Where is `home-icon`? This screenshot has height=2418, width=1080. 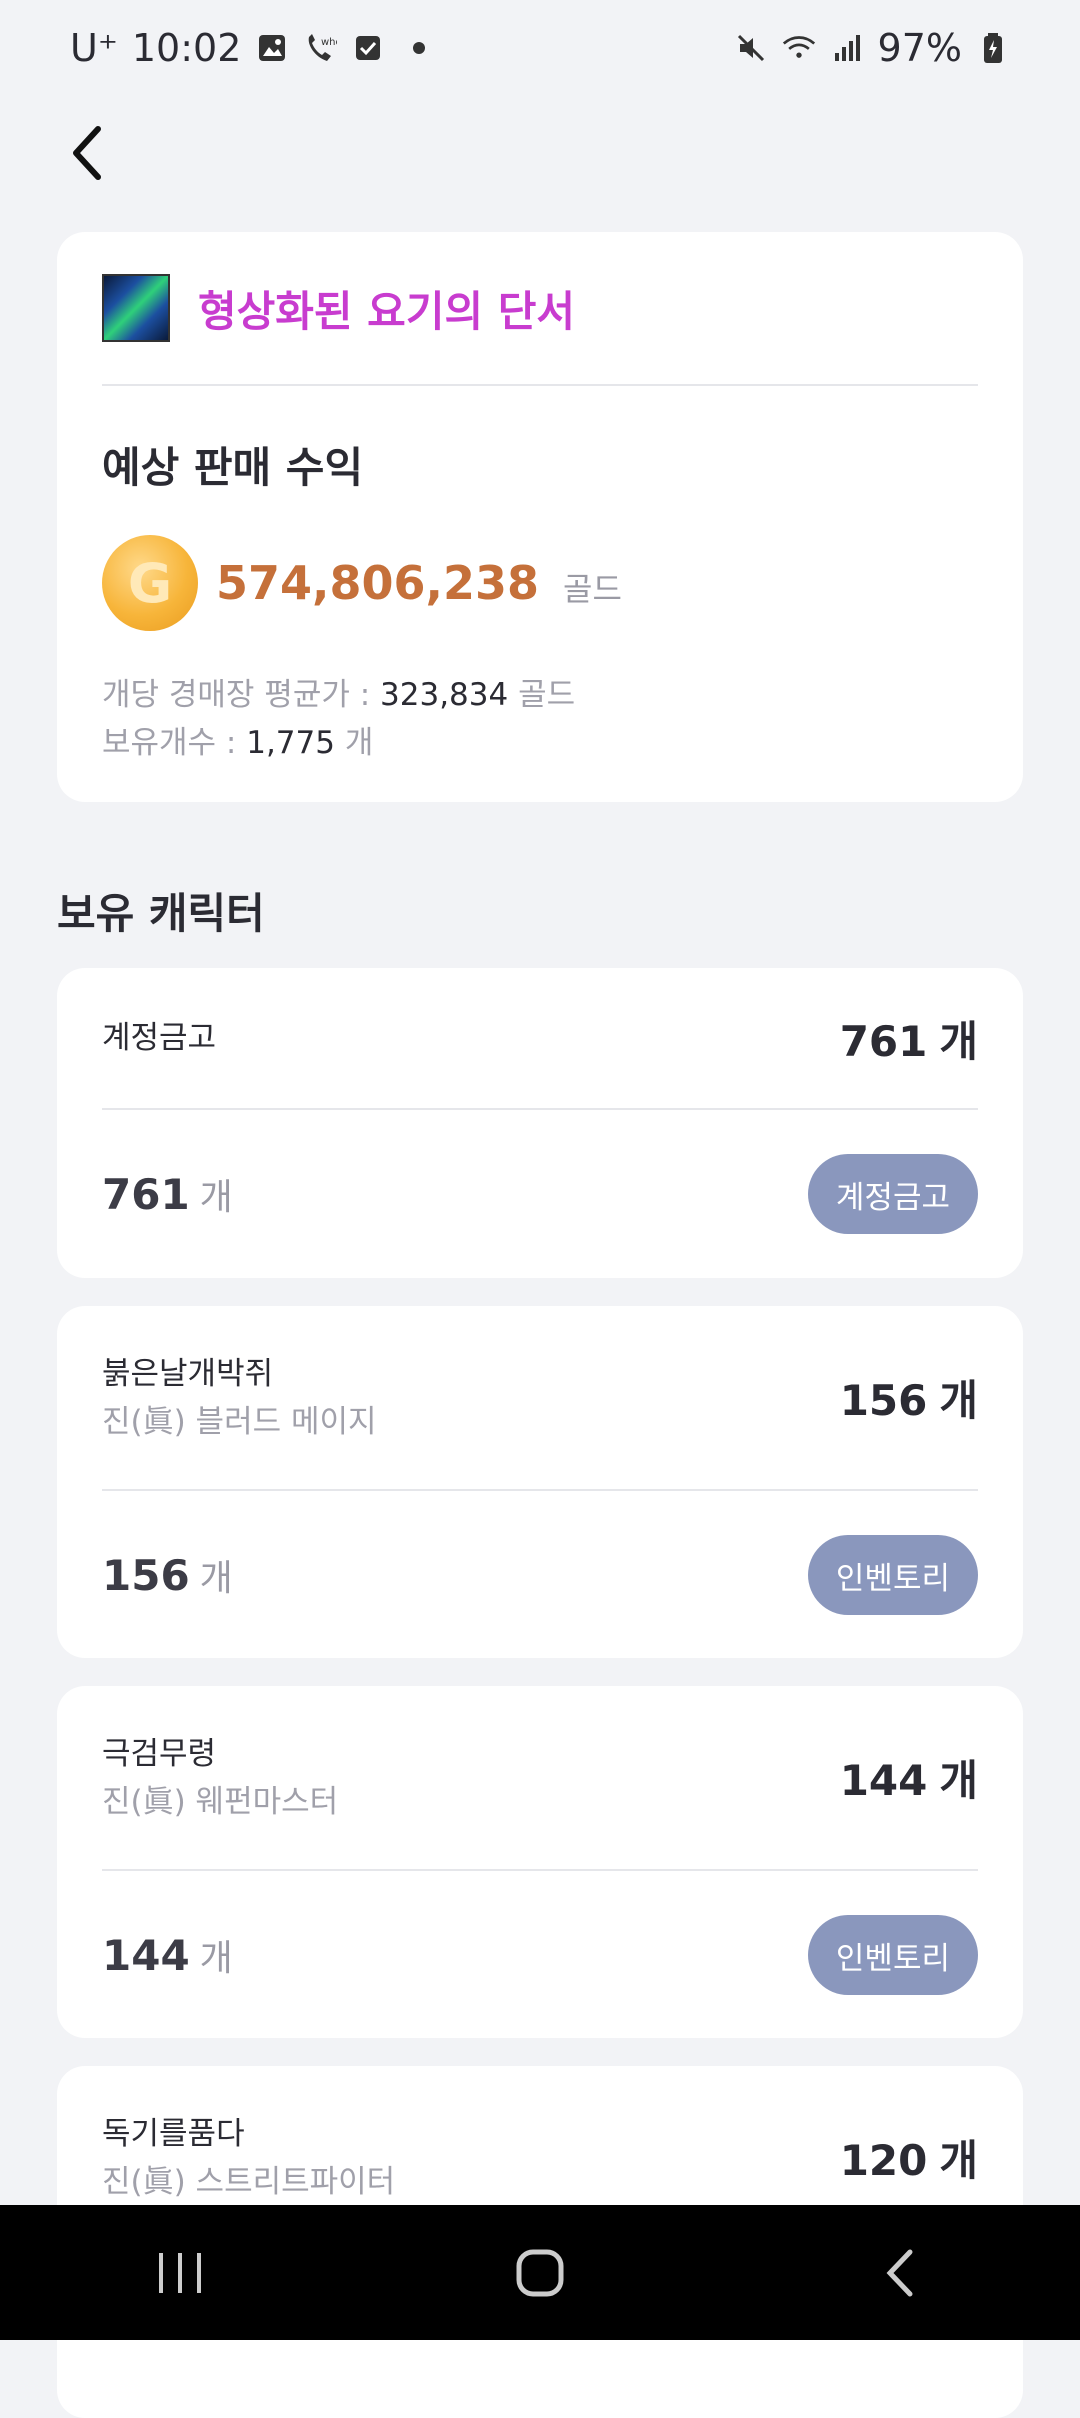
home-icon is located at coordinates (540, 2272).